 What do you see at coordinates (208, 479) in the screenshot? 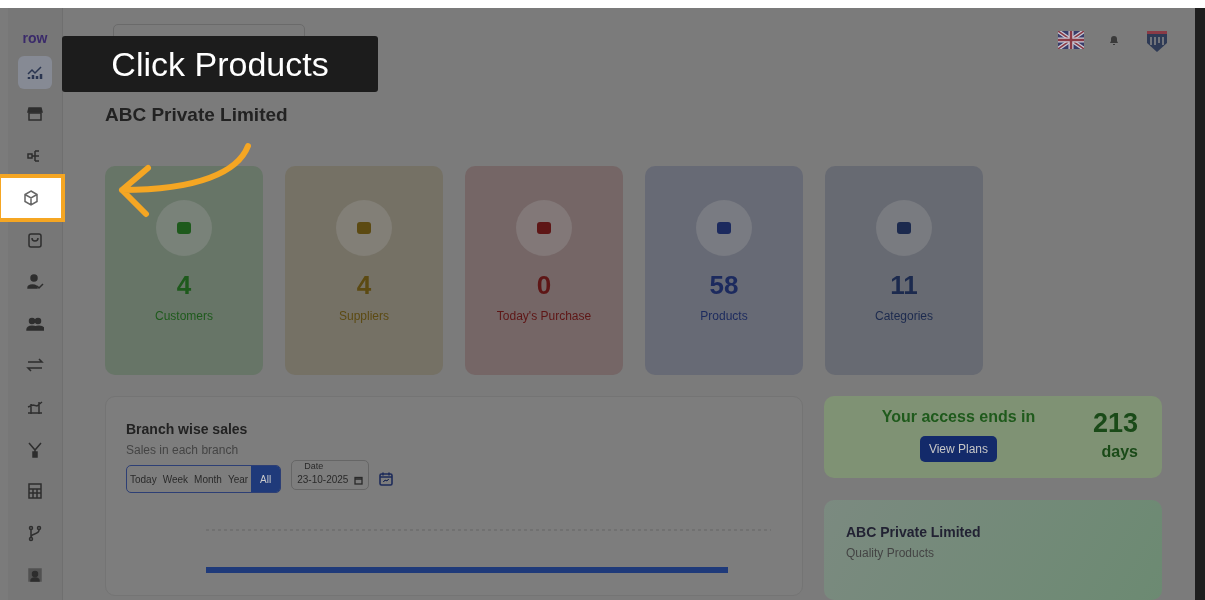
I see `period-button: Month` at bounding box center [208, 479].